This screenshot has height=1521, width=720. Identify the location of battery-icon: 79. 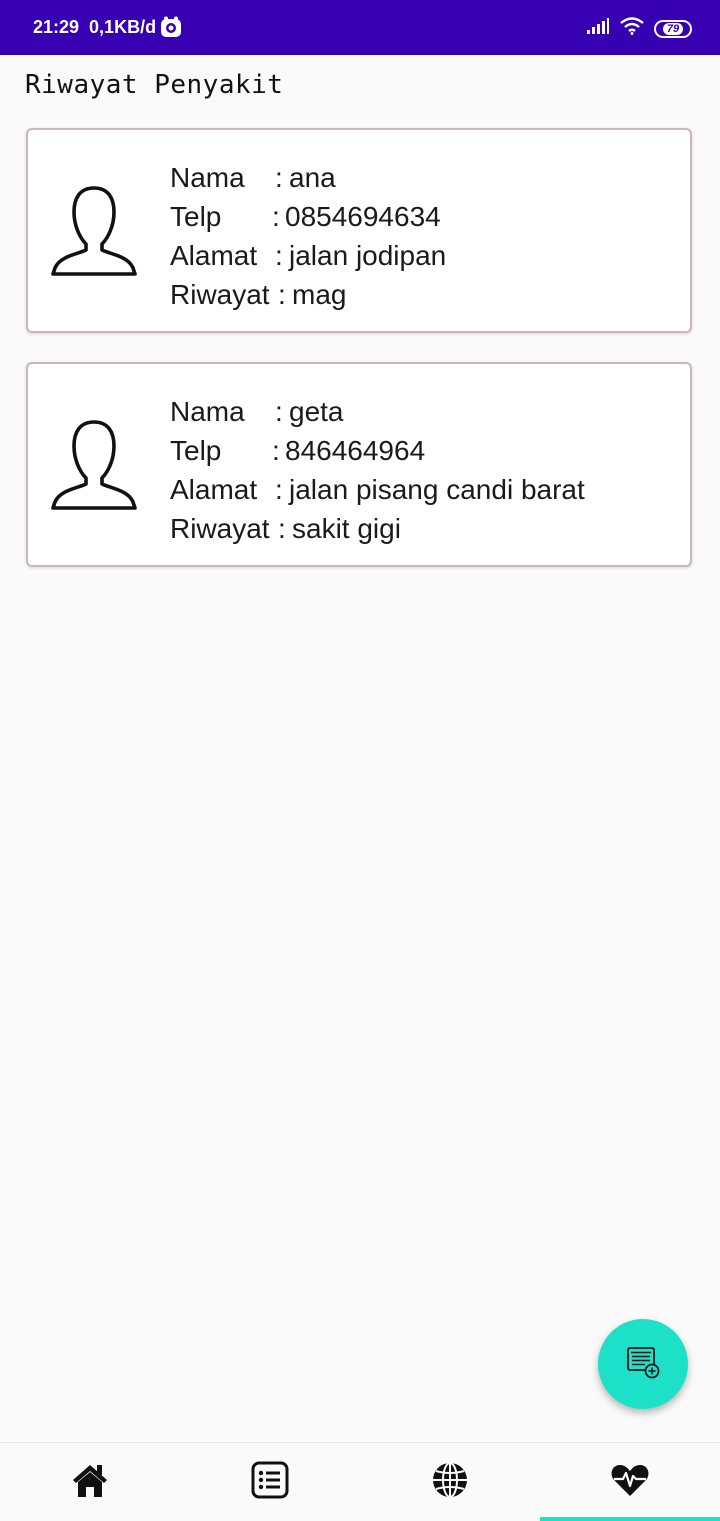
(673, 28).